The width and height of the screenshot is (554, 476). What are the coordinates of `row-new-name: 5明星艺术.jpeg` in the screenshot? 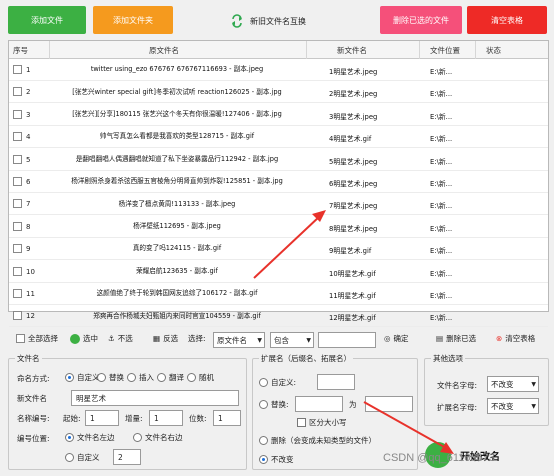 It's located at (353, 161).